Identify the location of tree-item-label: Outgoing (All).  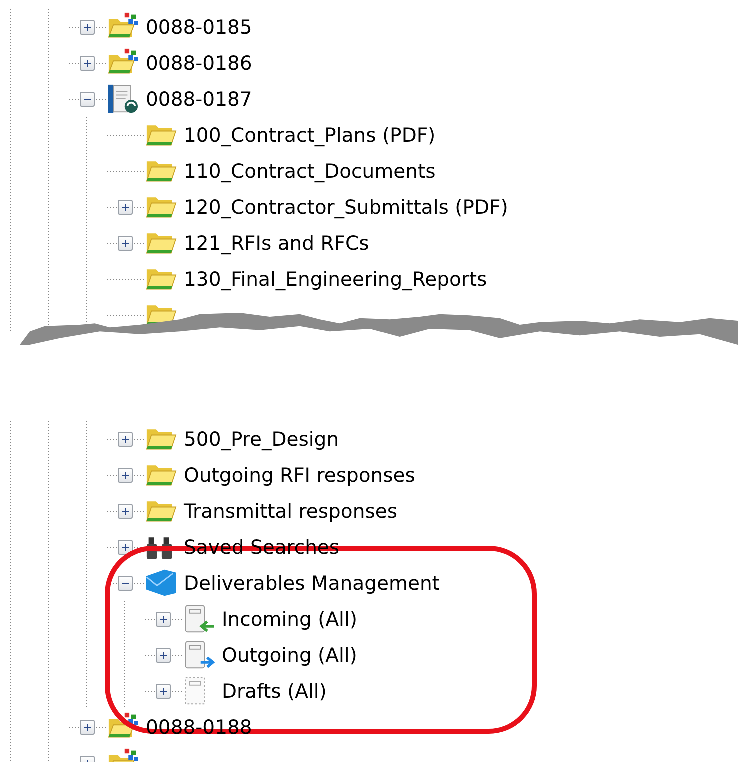
(289, 655).